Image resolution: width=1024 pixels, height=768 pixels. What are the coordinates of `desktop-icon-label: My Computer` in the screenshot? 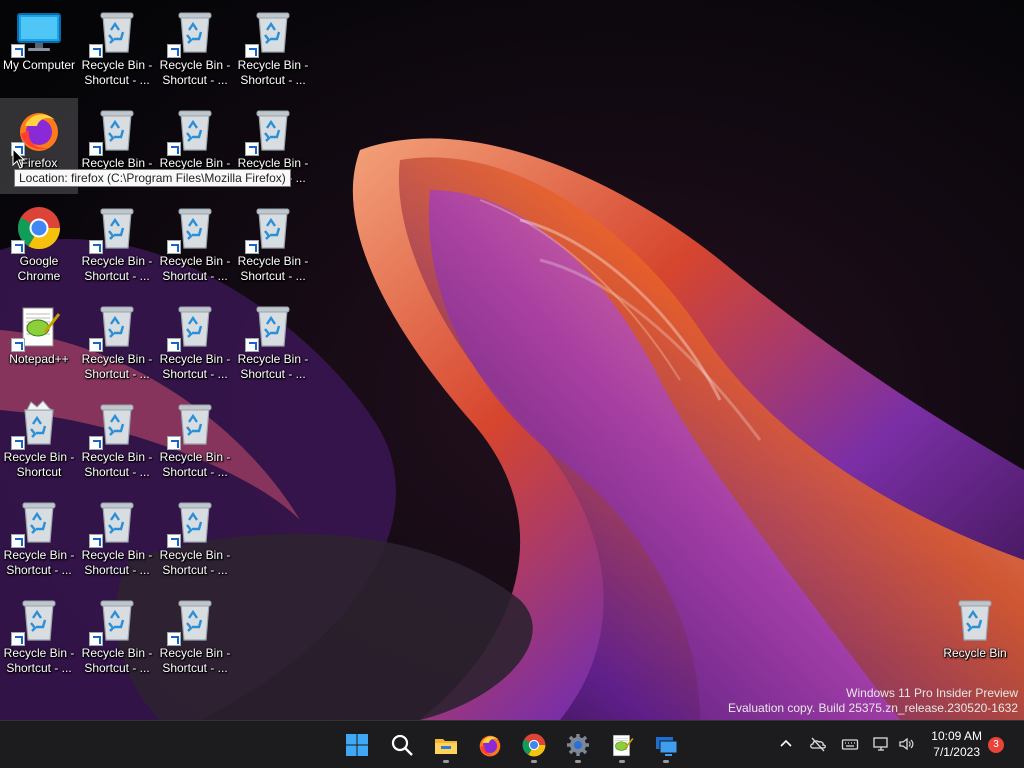 It's located at (39, 65).